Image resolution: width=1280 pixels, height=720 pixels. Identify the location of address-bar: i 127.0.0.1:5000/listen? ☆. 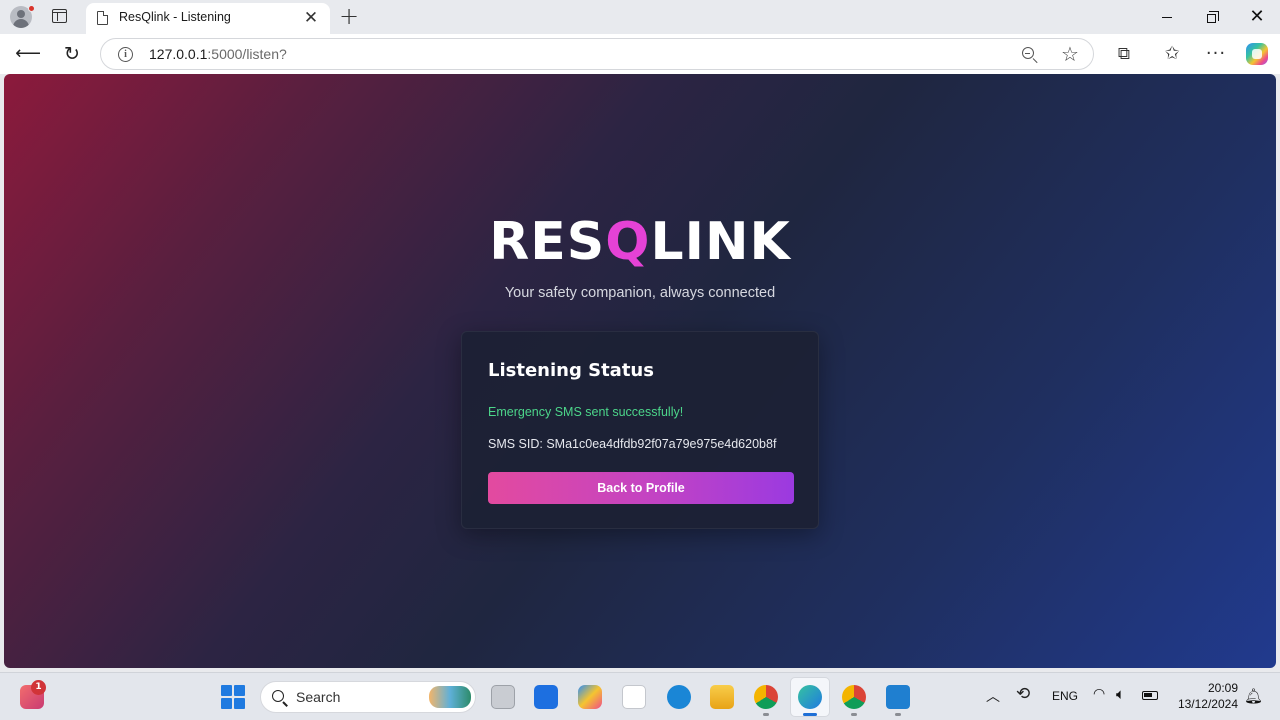
(597, 54).